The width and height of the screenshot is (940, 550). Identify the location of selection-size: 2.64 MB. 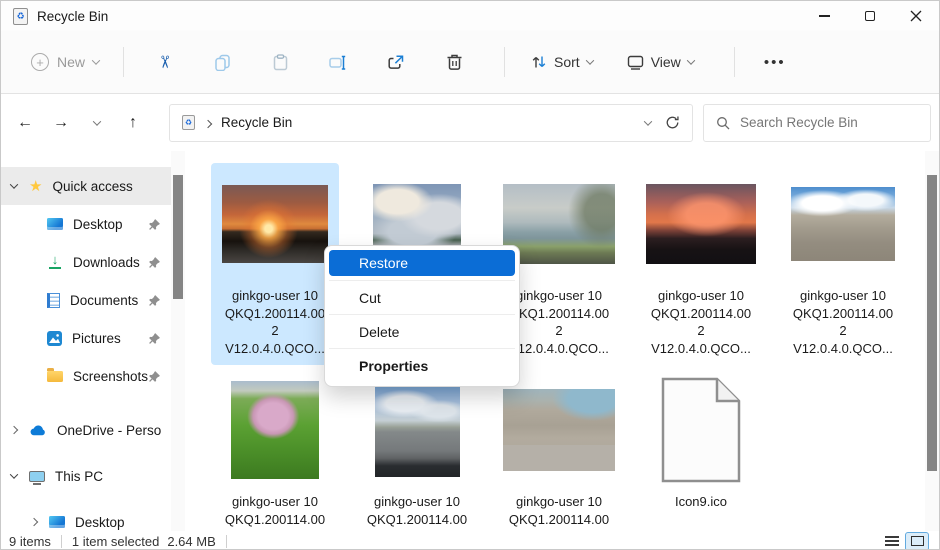
(191, 541).